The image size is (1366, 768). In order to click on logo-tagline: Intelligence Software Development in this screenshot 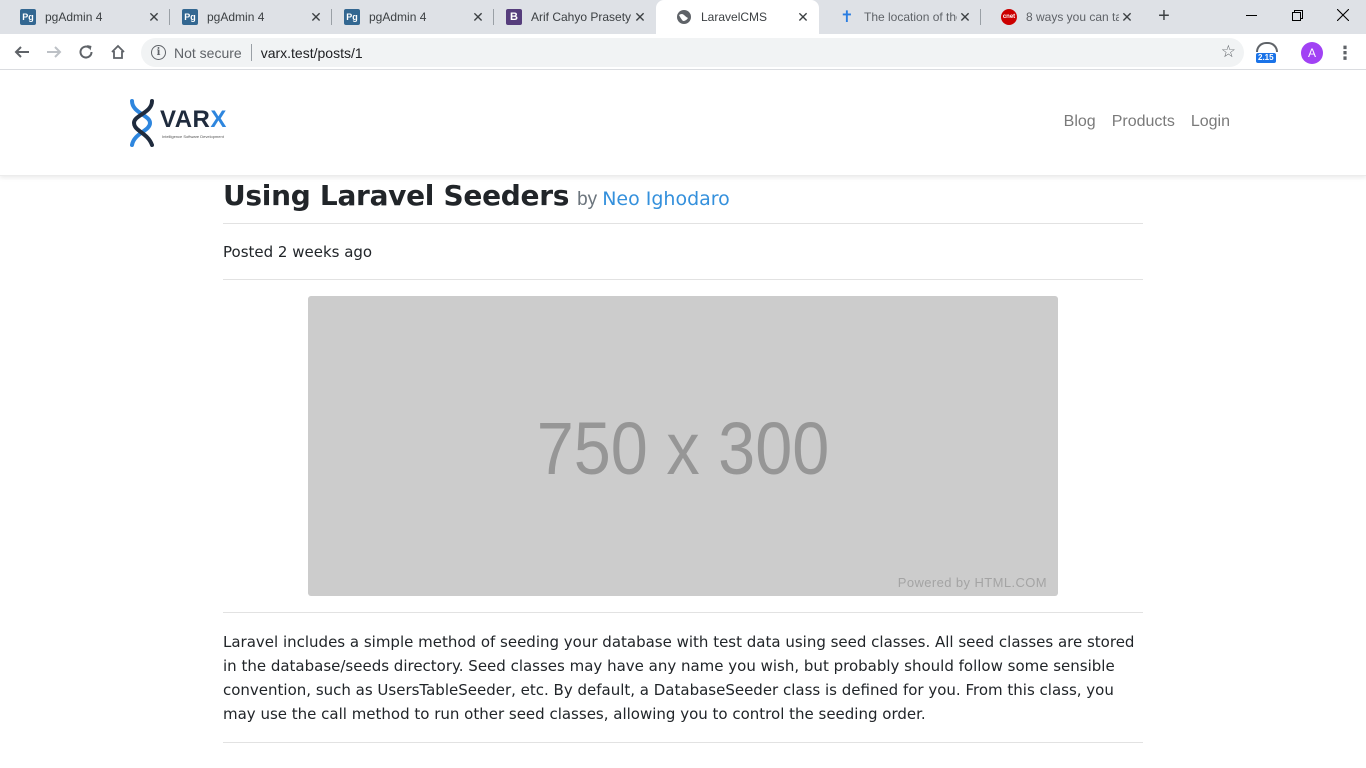, I will do `click(193, 136)`.